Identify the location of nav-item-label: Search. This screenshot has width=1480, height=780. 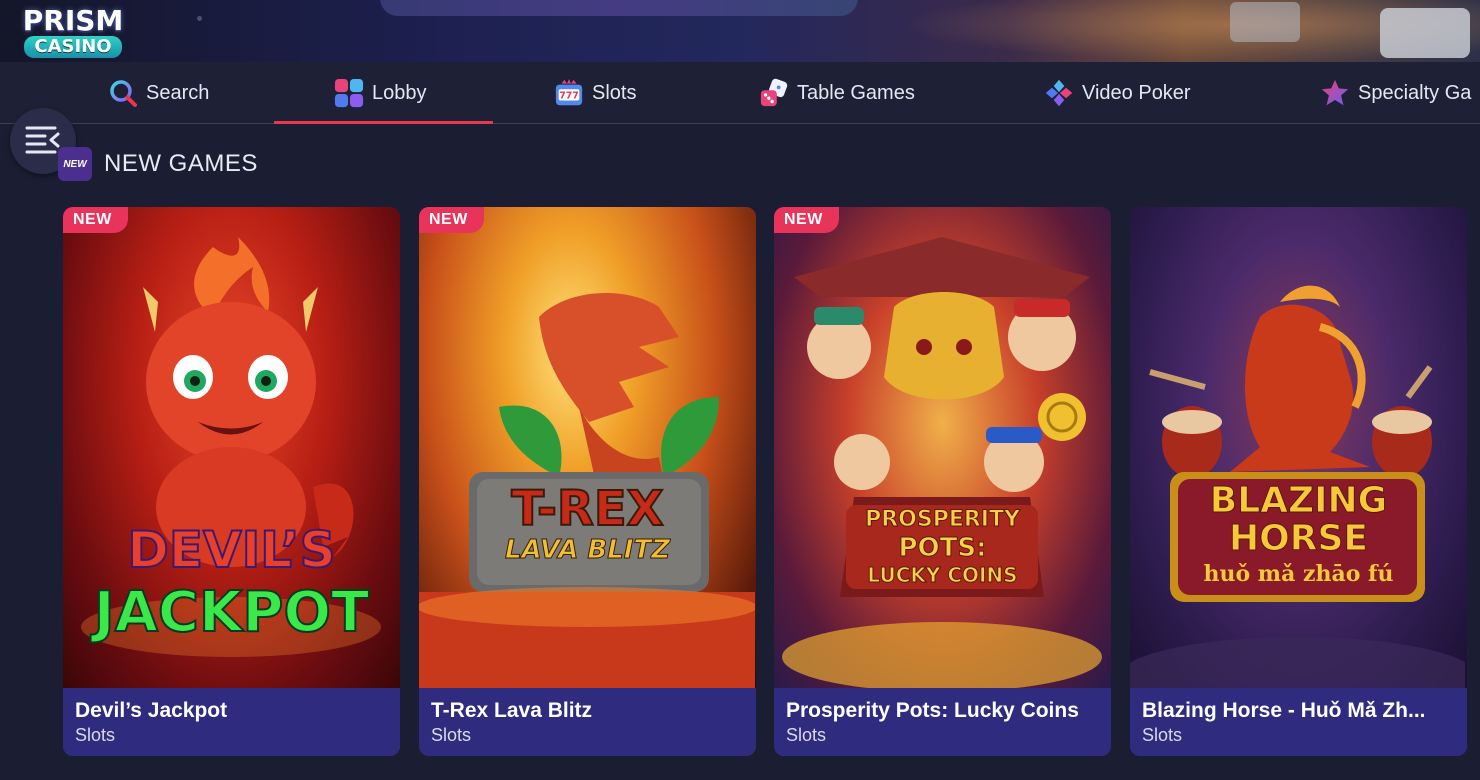
(178, 92).